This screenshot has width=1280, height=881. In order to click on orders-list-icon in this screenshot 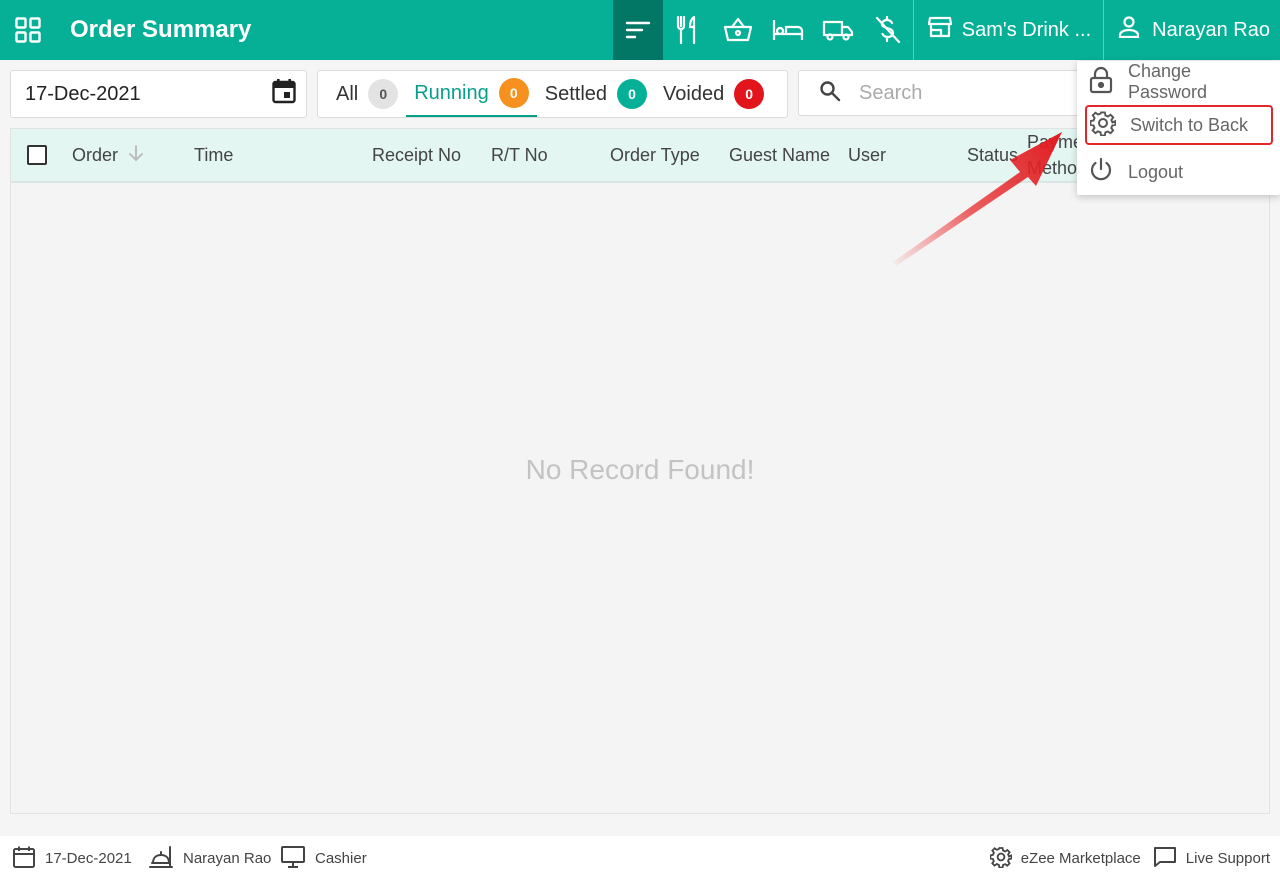, I will do `click(637, 30)`.